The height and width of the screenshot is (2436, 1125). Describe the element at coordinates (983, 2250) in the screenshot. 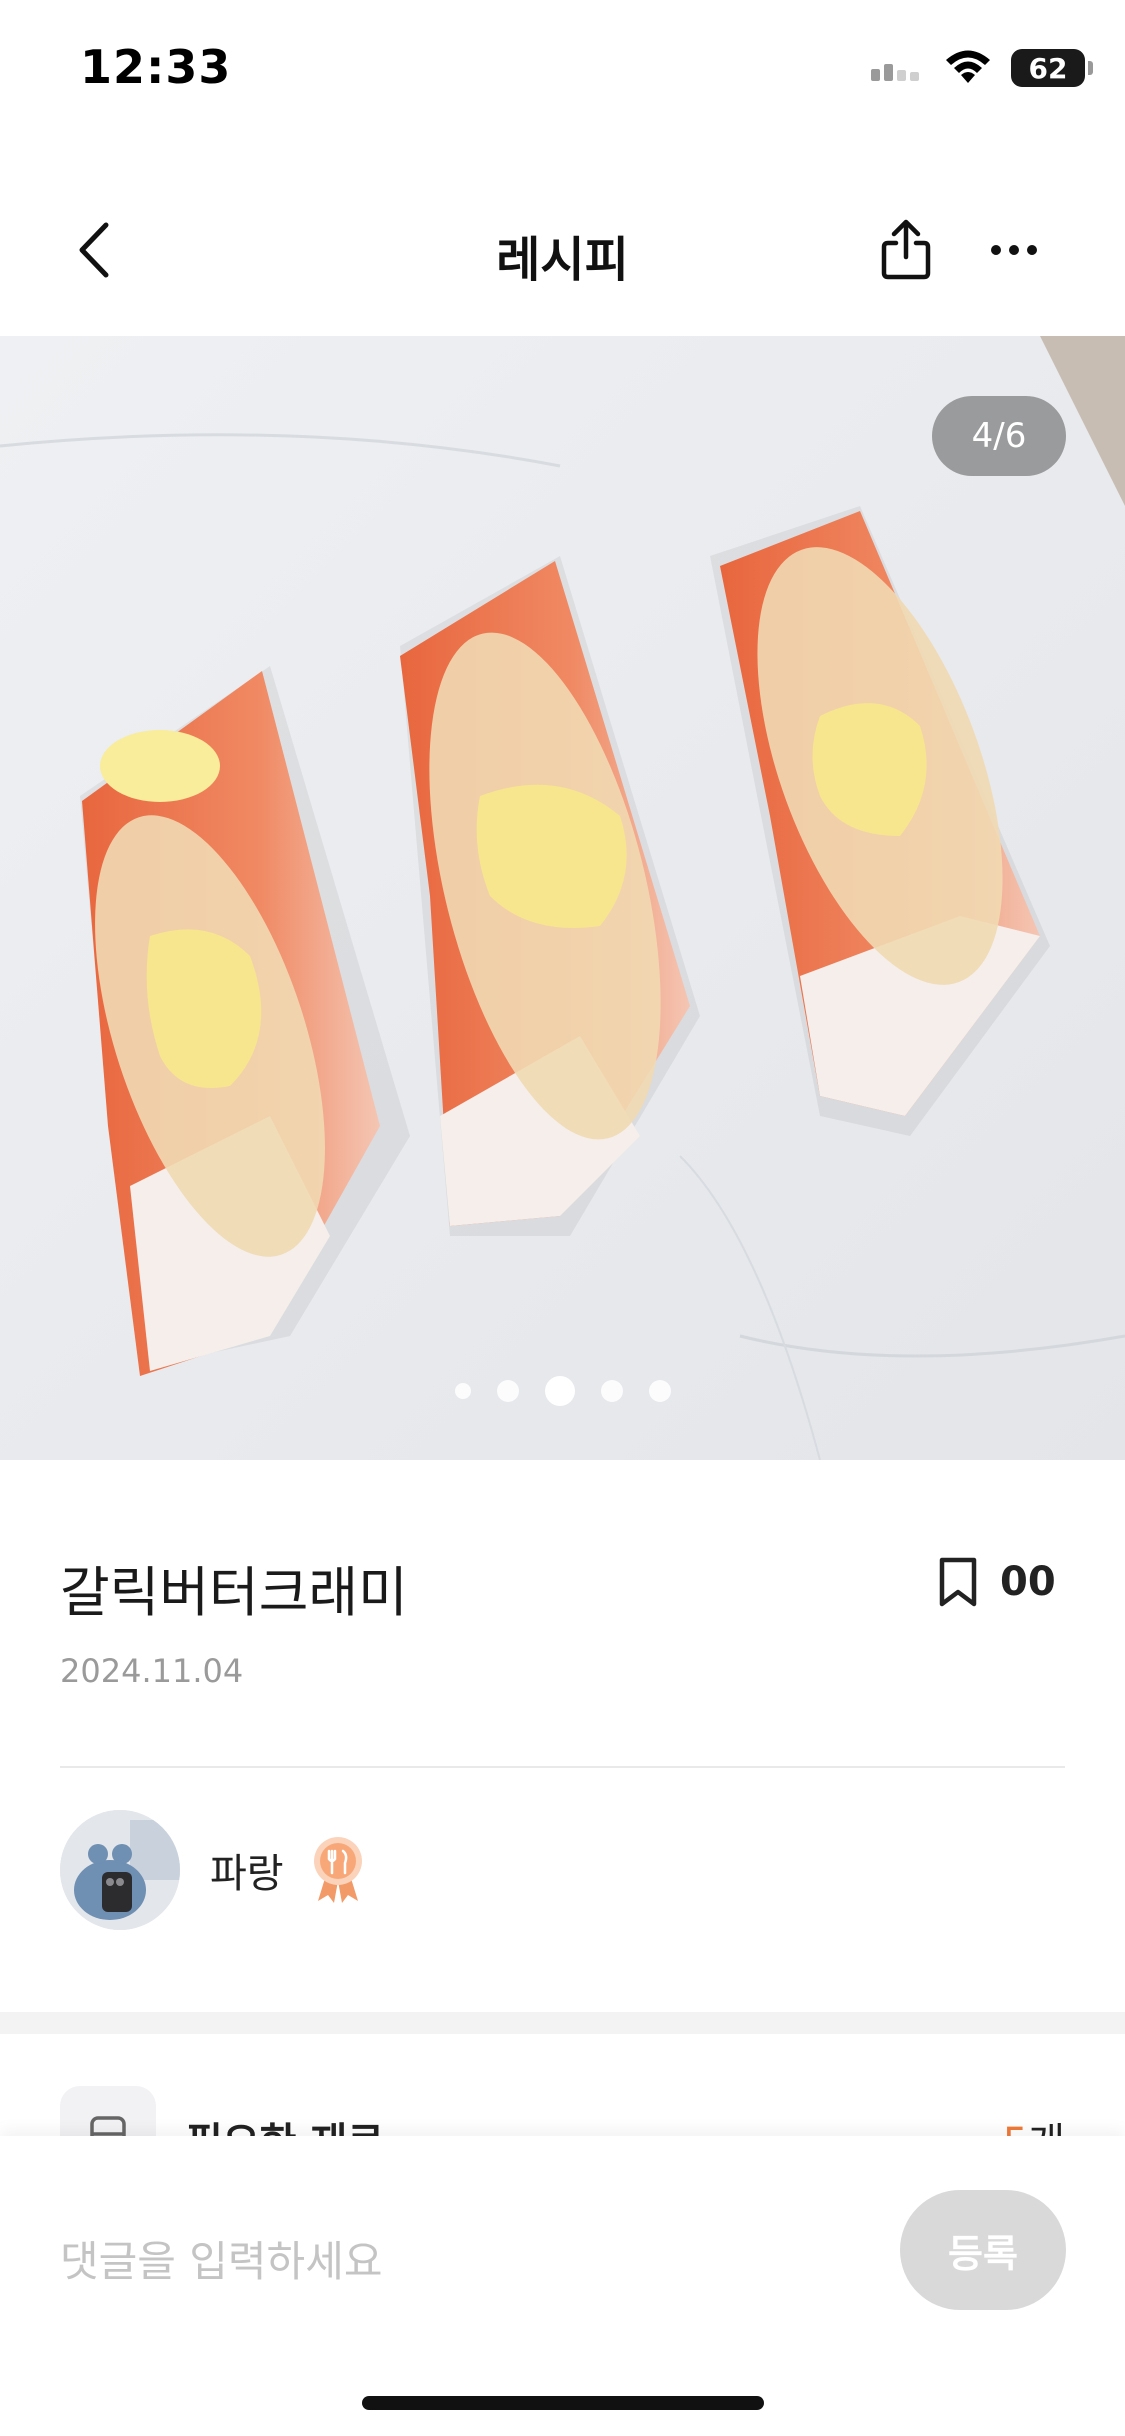

I see `comment-submit-button: 등록` at that location.